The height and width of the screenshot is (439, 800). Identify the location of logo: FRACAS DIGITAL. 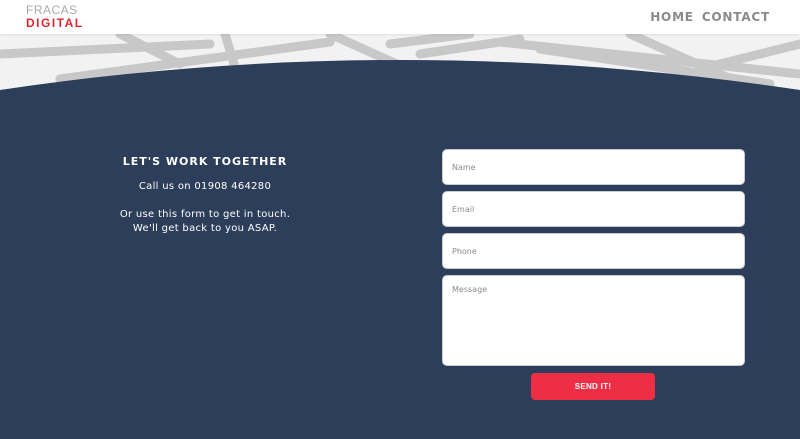
(55, 16).